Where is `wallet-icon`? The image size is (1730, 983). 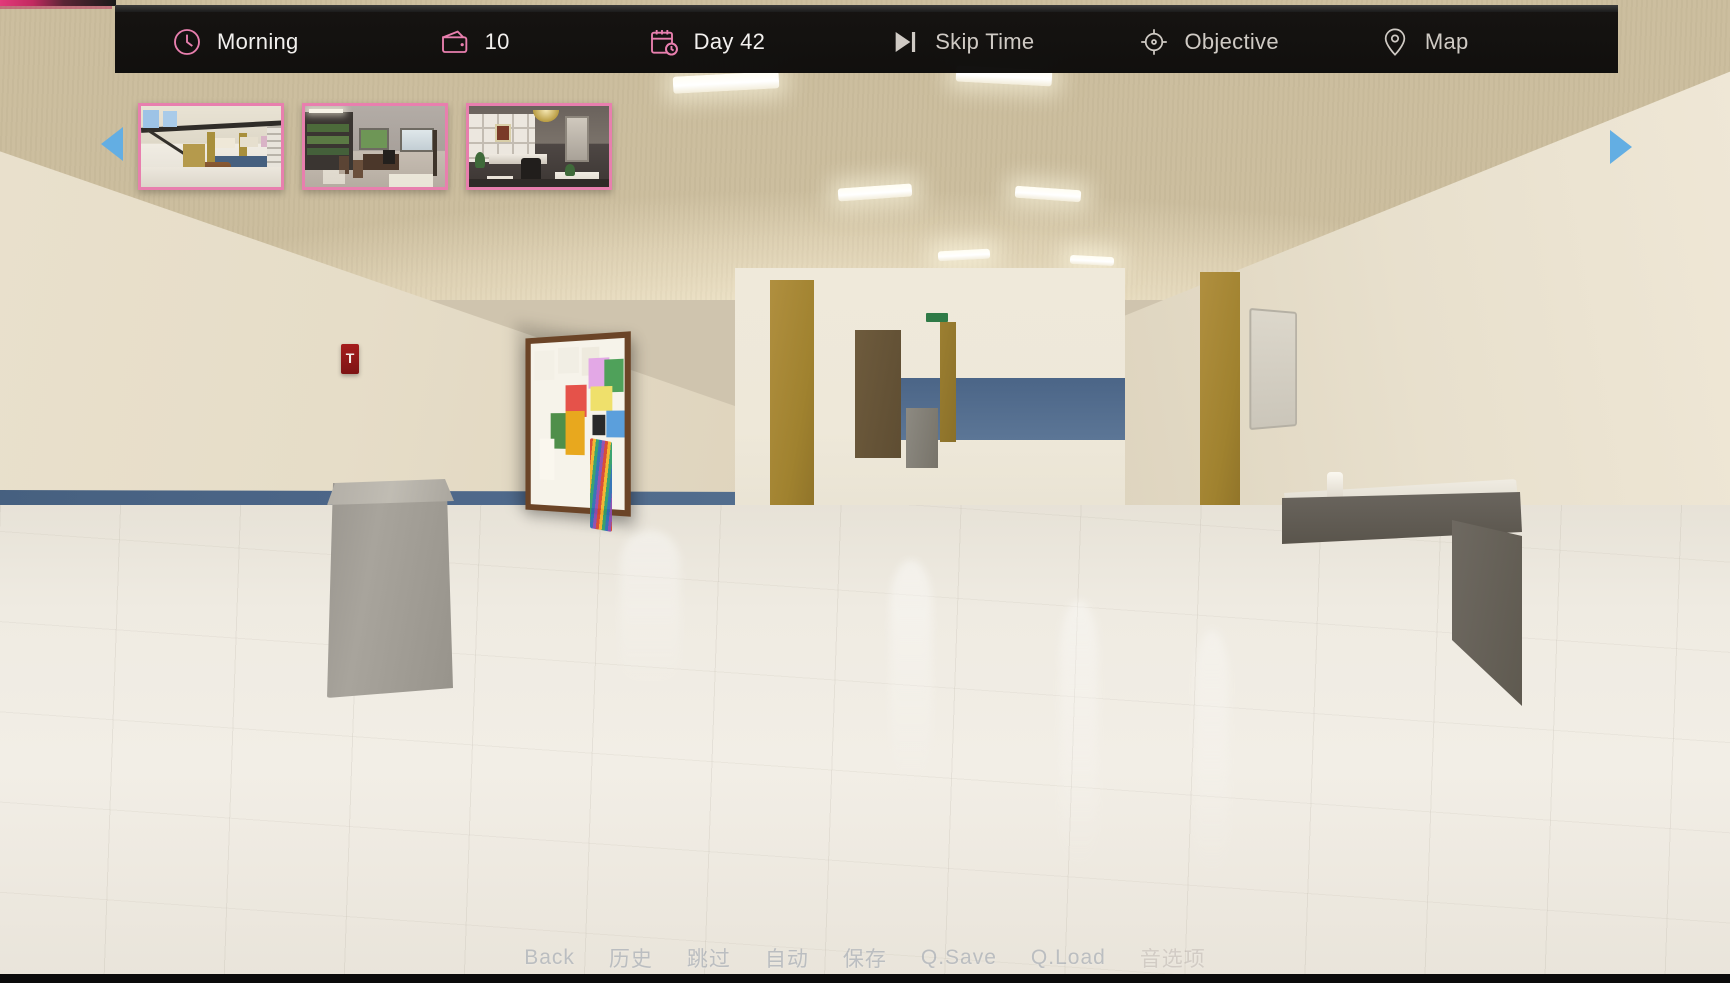
wallet-icon is located at coordinates (455, 42).